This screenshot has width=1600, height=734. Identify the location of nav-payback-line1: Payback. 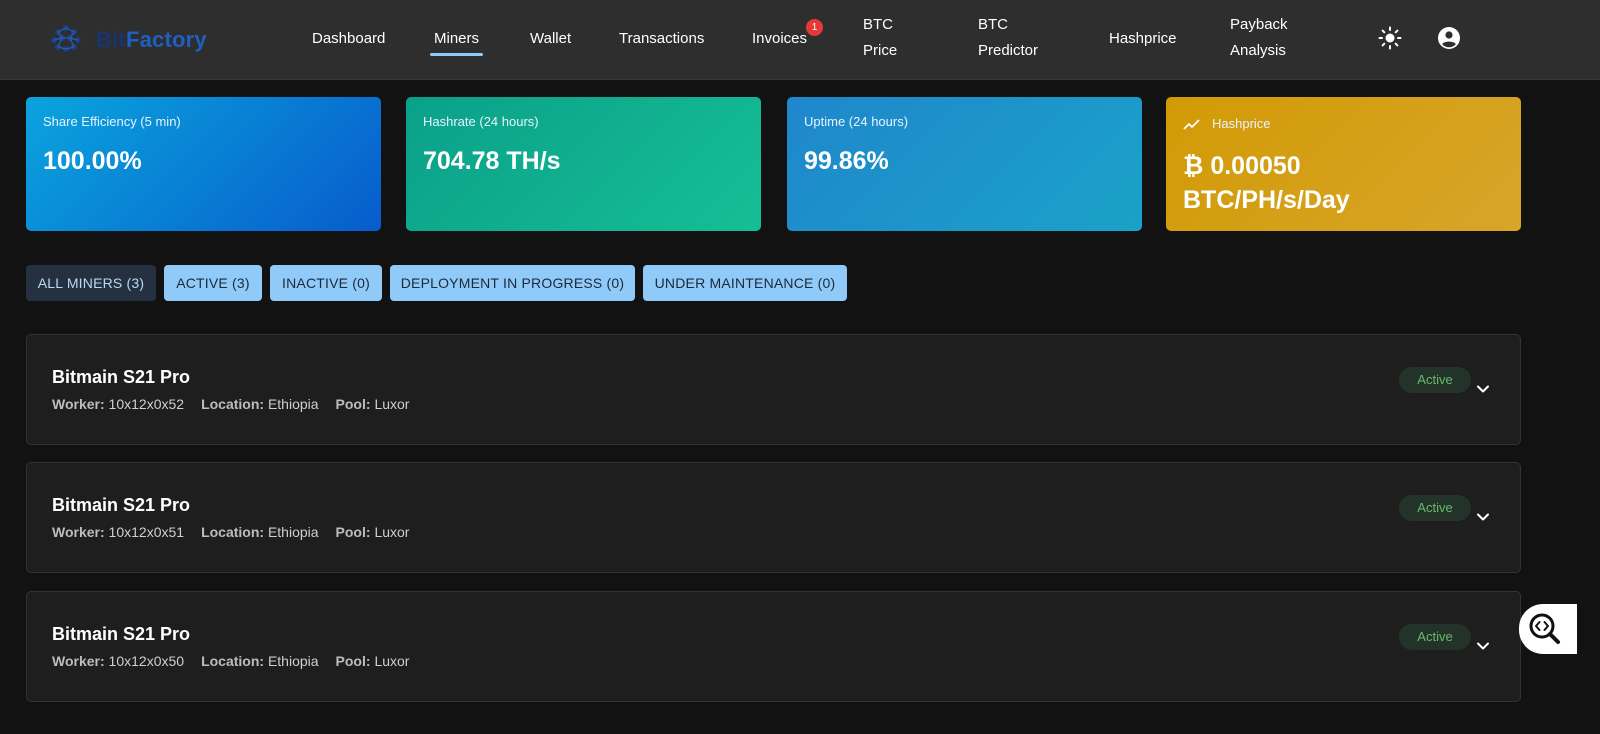
(1259, 24).